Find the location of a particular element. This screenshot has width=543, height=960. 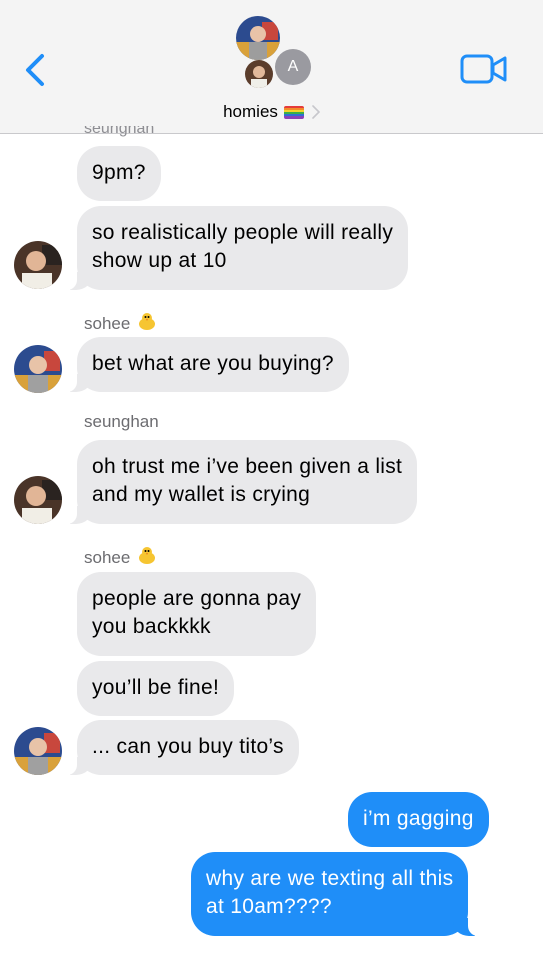

message-text: bet what are you buying? is located at coordinates (213, 363).